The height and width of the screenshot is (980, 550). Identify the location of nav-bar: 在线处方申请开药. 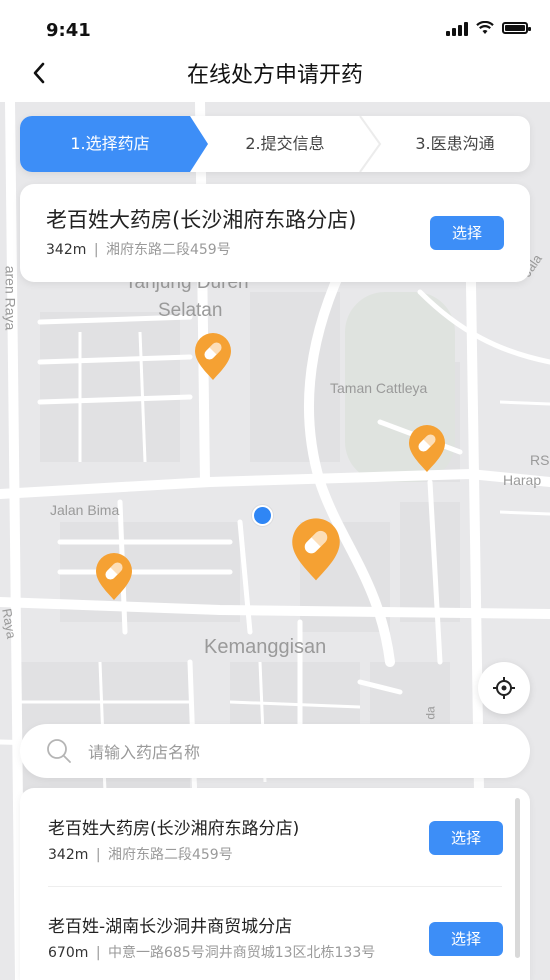
(275, 73).